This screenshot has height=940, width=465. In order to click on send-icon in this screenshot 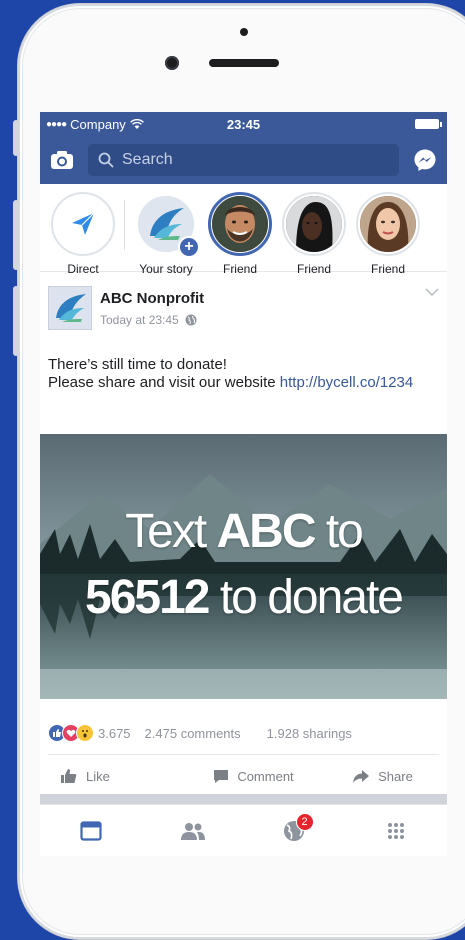, I will do `click(83, 224)`.